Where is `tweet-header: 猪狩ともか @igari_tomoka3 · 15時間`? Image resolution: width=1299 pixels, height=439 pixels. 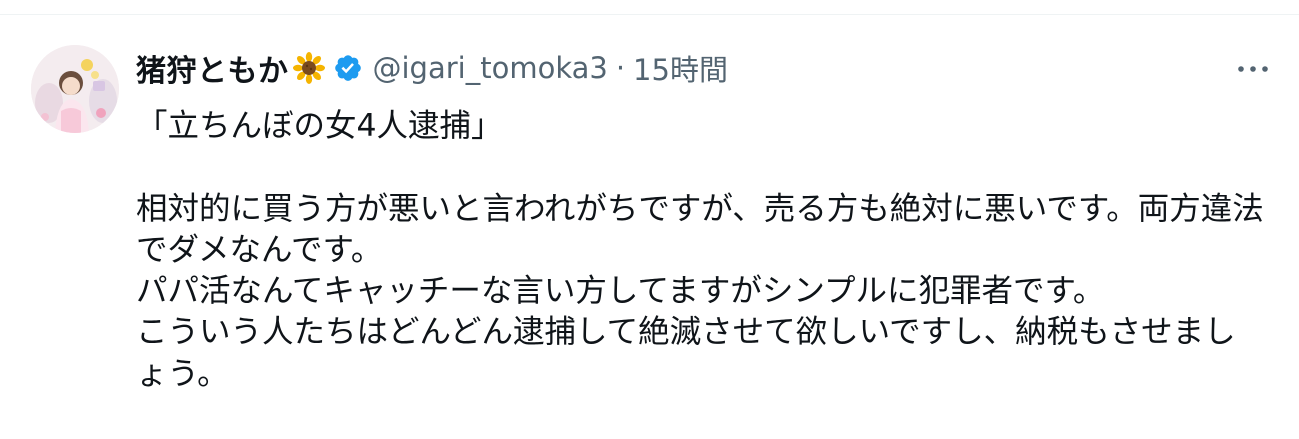
tweet-header: 猪狩ともか @igari_tomoka3 · 15時間 is located at coordinates (432, 68).